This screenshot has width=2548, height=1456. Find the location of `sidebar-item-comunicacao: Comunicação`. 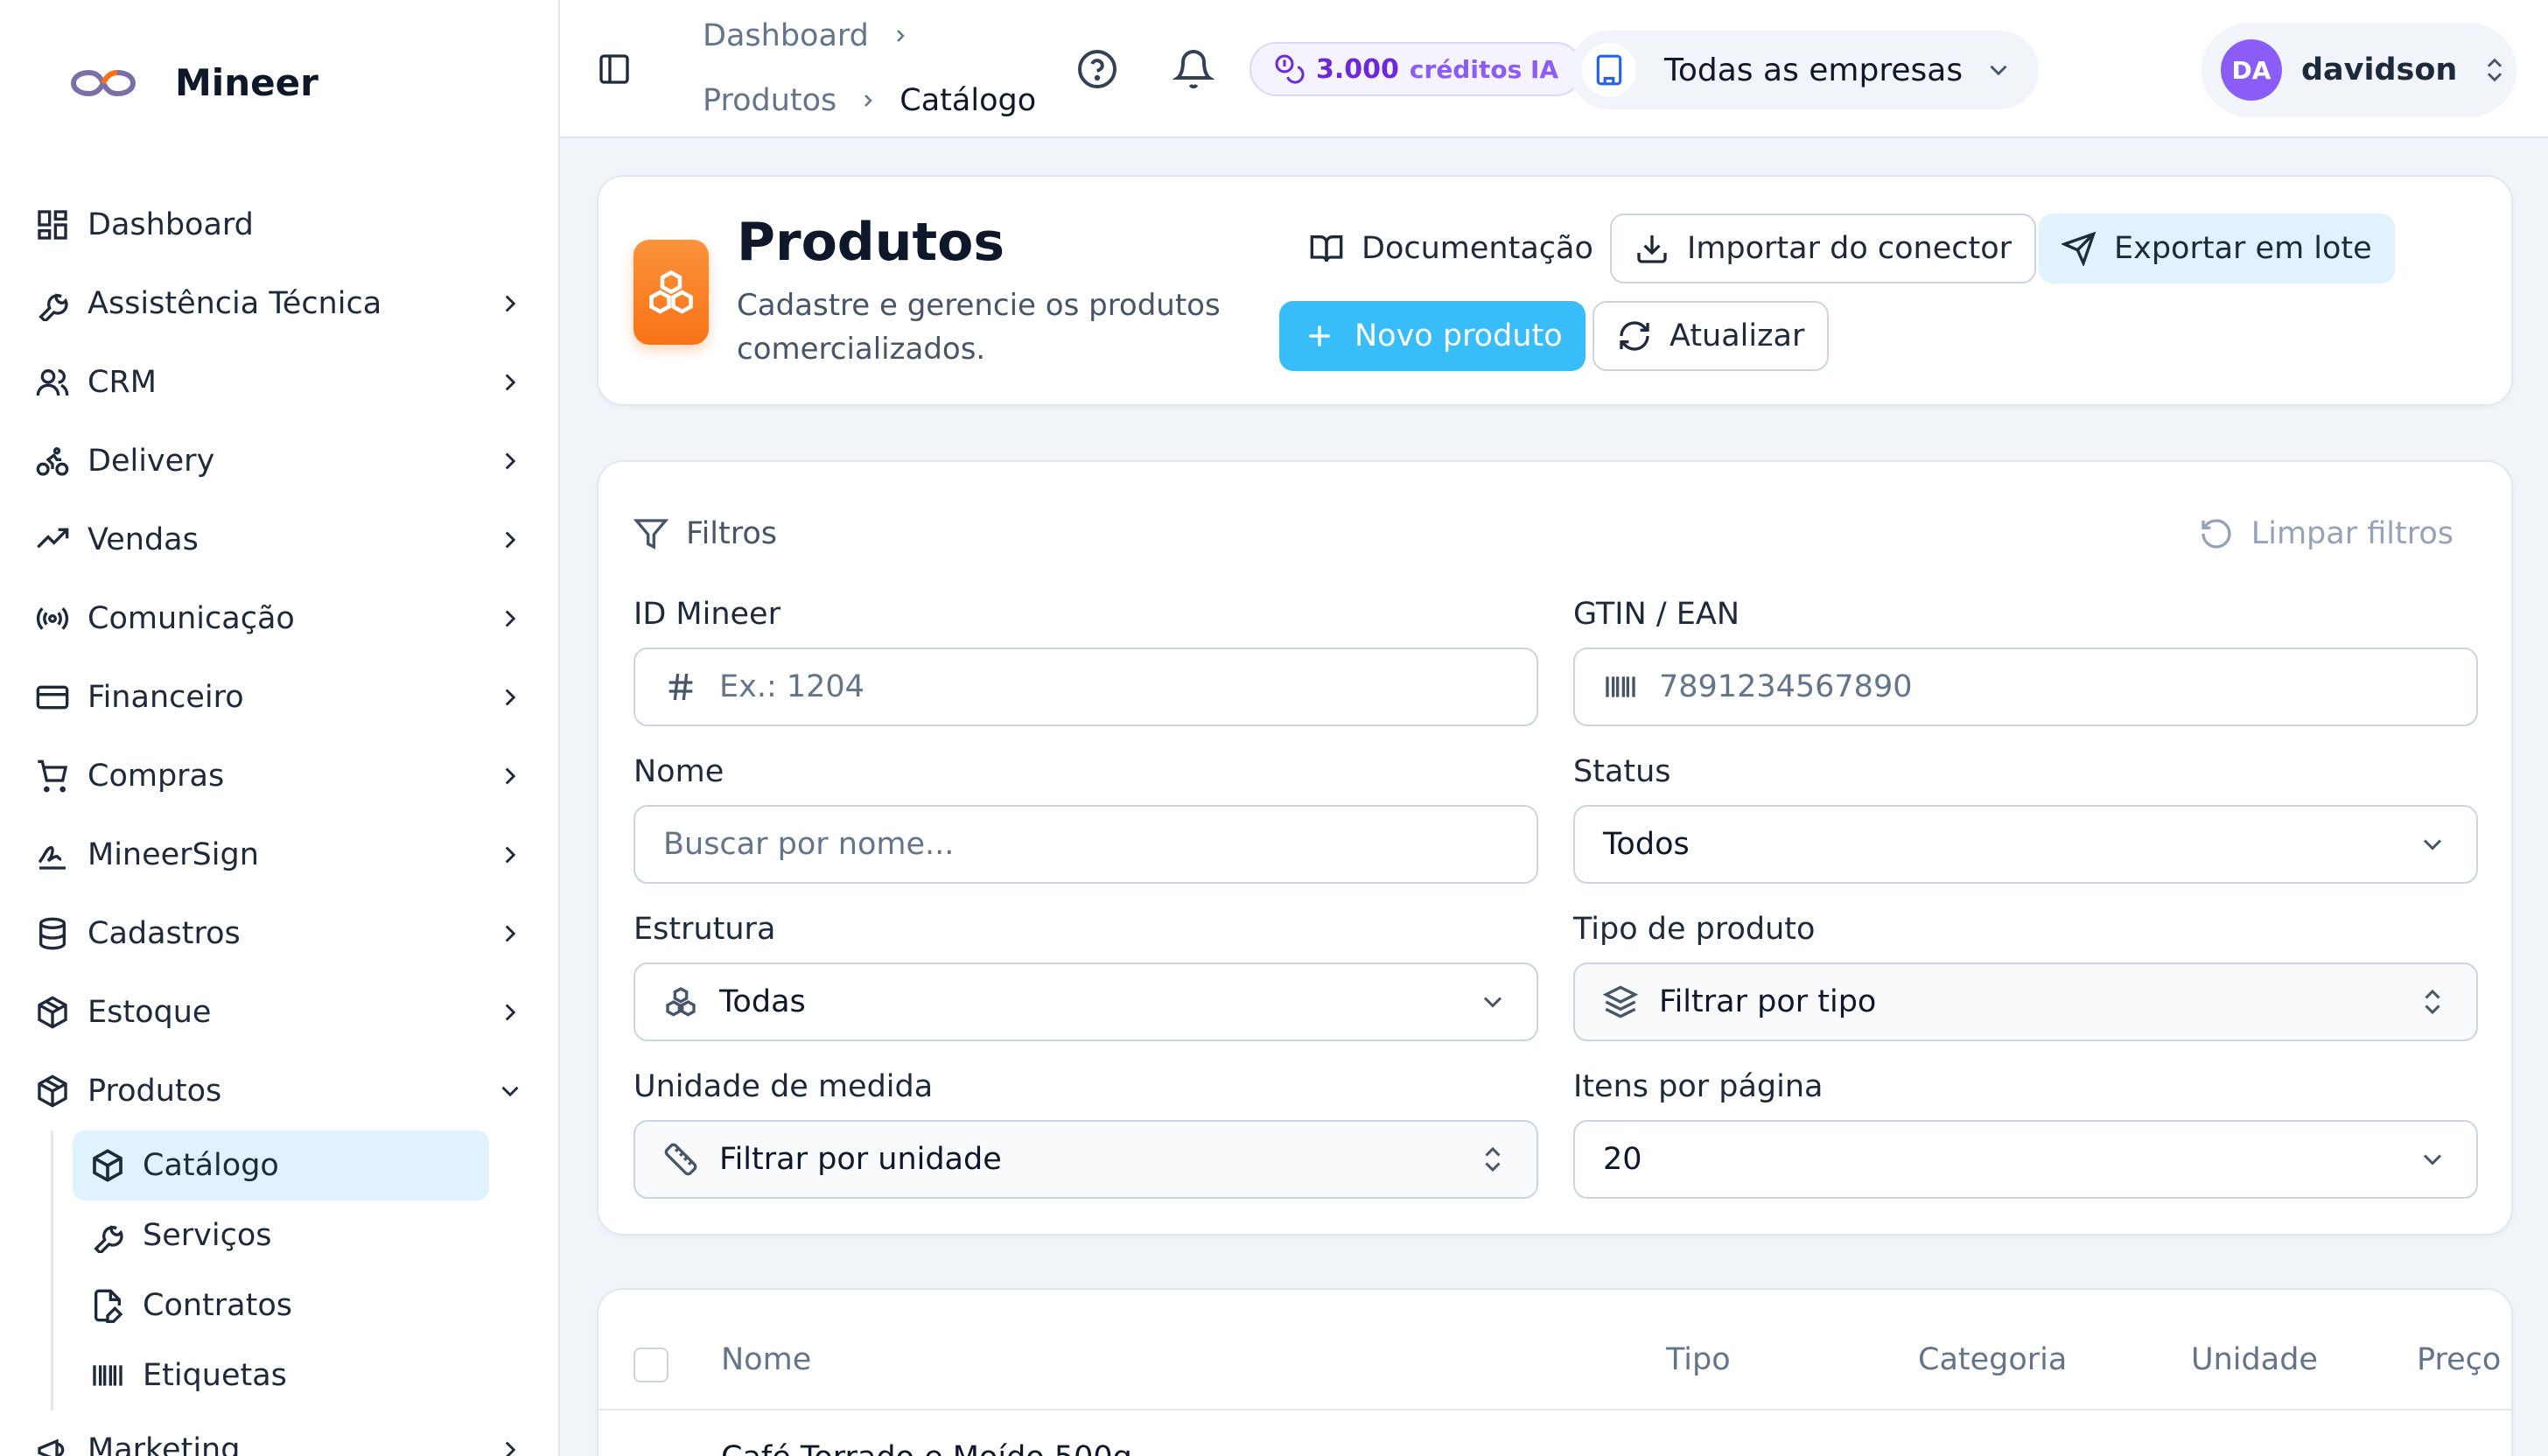

sidebar-item-comunicacao: Comunicação is located at coordinates (279, 618).